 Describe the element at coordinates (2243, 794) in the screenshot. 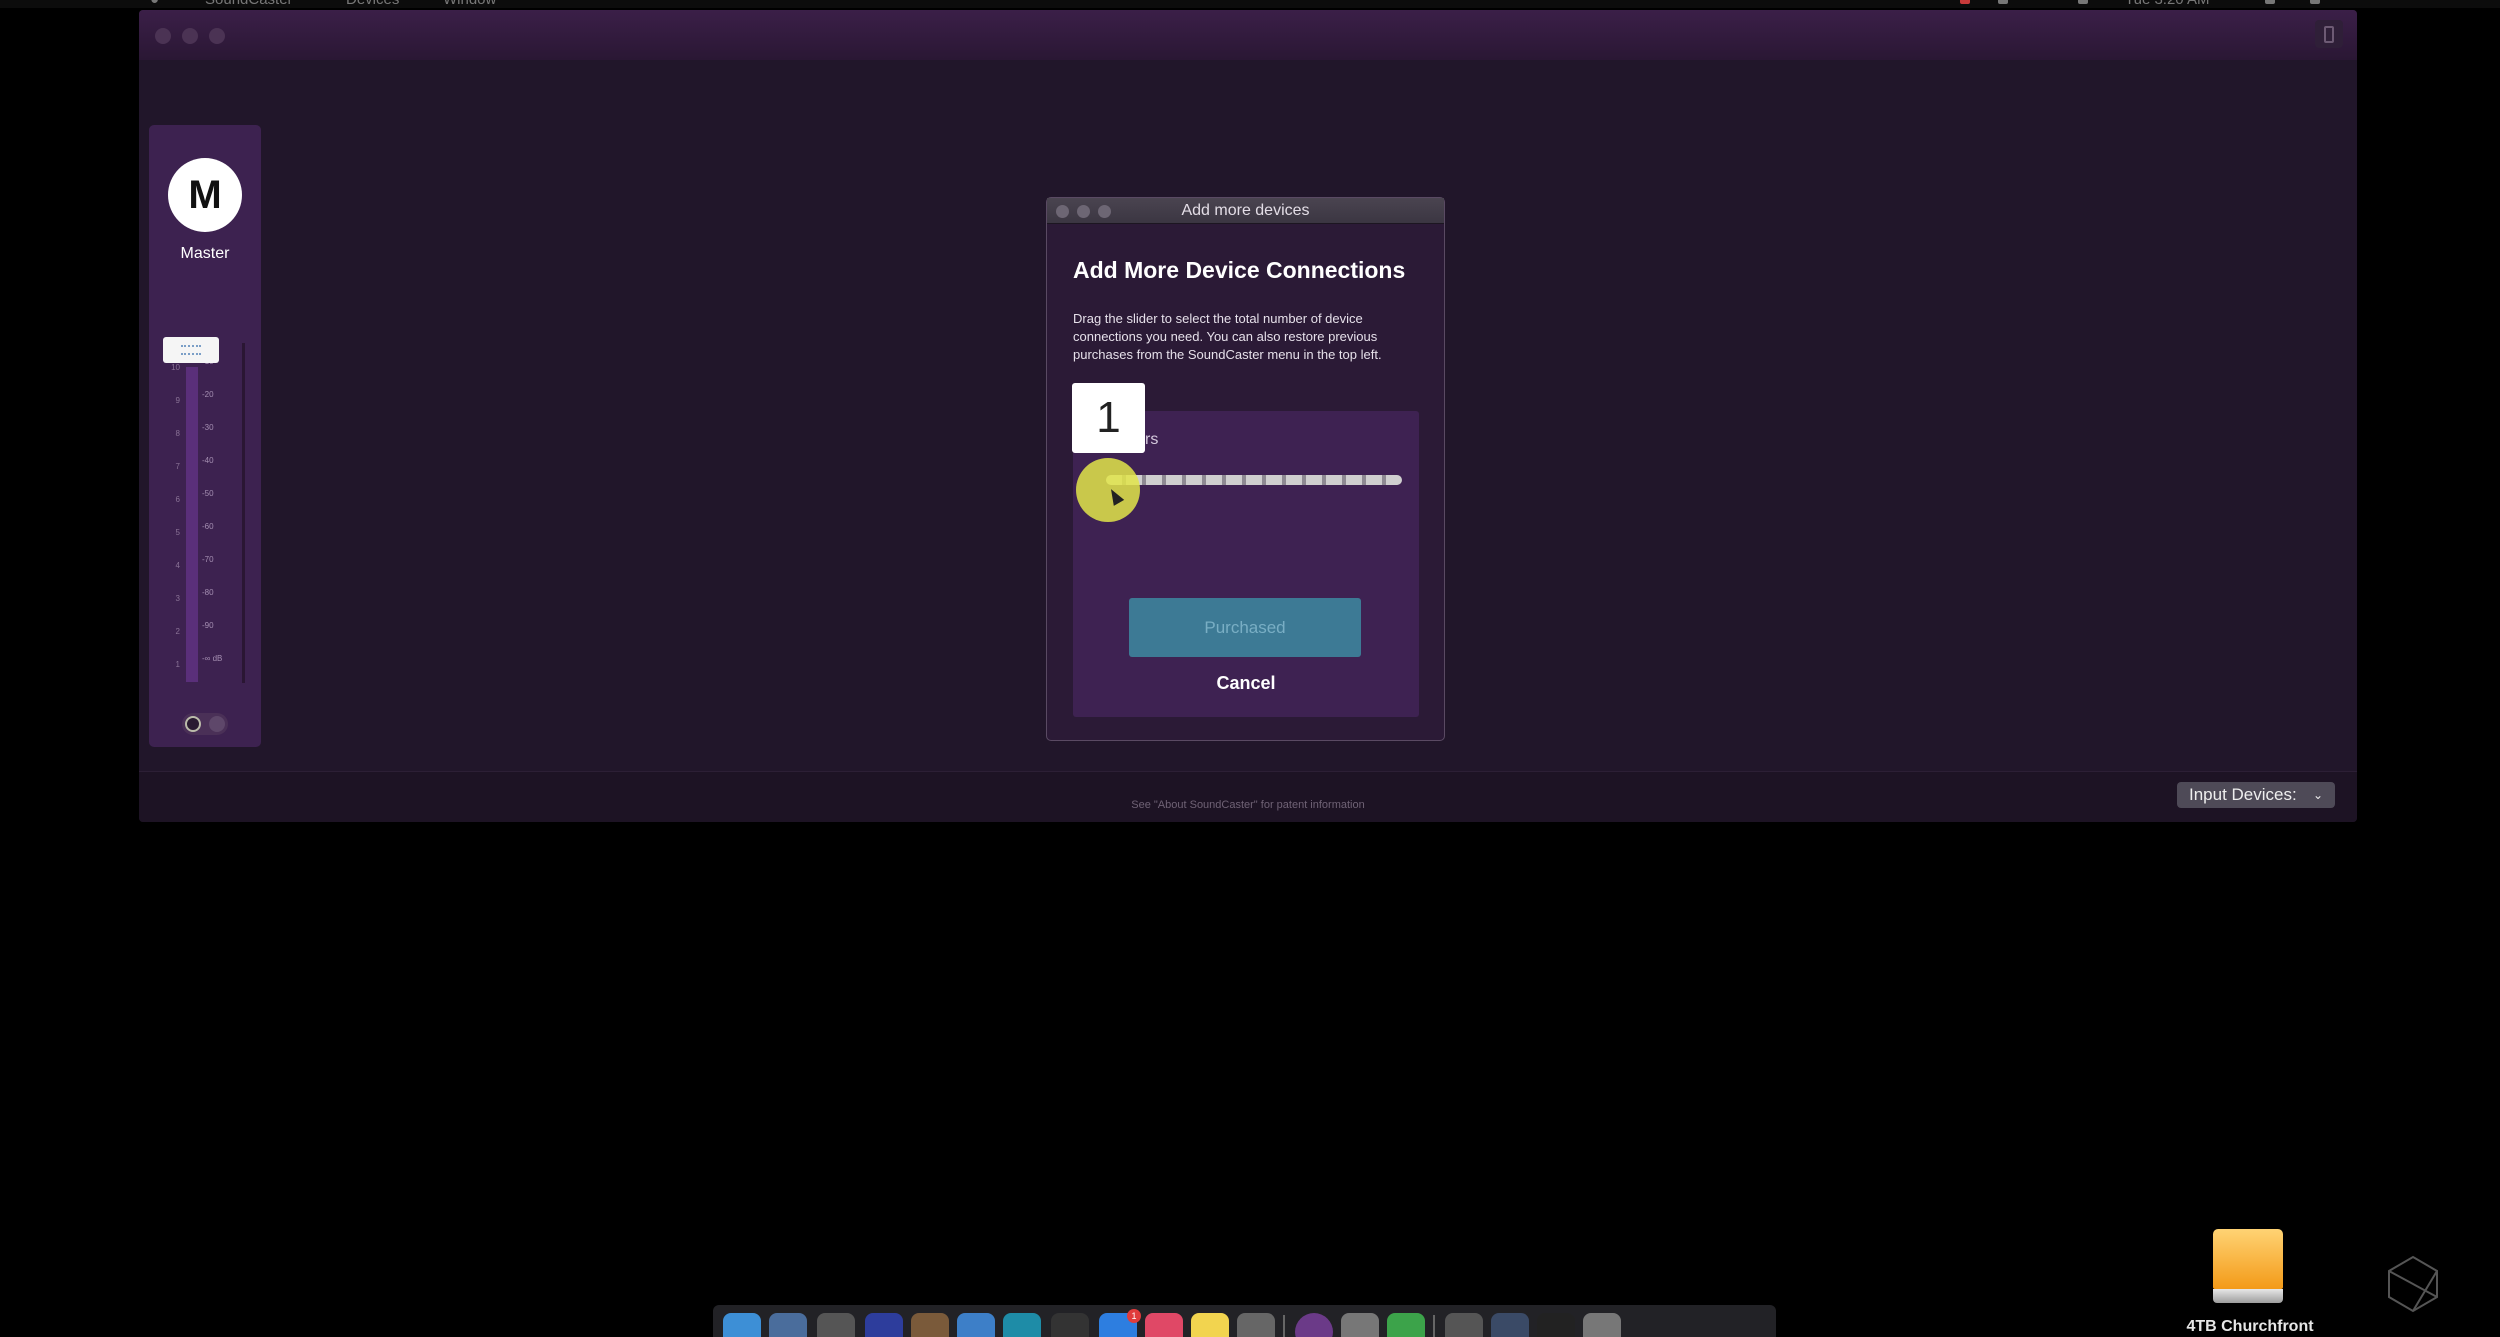

I see `input-devices-label: Input Devices:` at that location.